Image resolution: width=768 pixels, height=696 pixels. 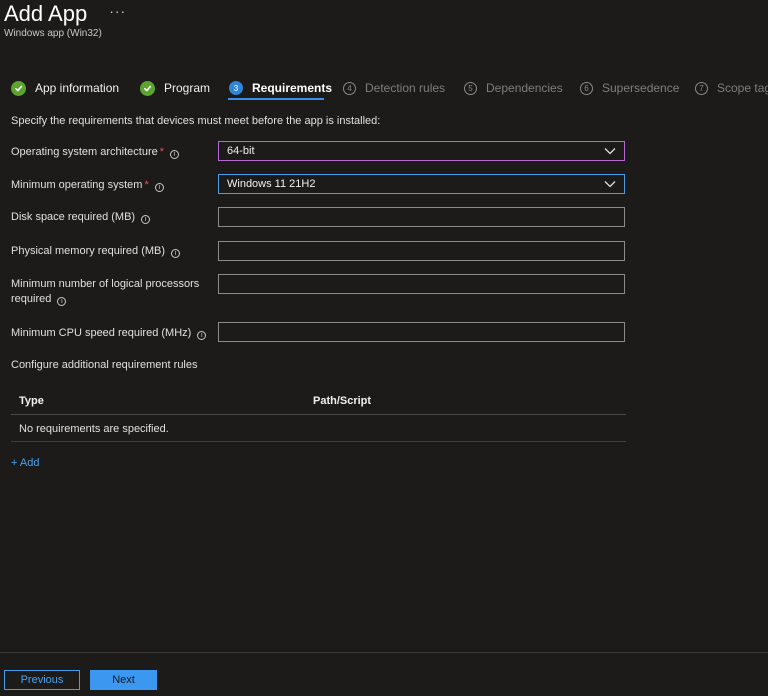 What do you see at coordinates (421, 217) in the screenshot?
I see `disk-space-input` at bounding box center [421, 217].